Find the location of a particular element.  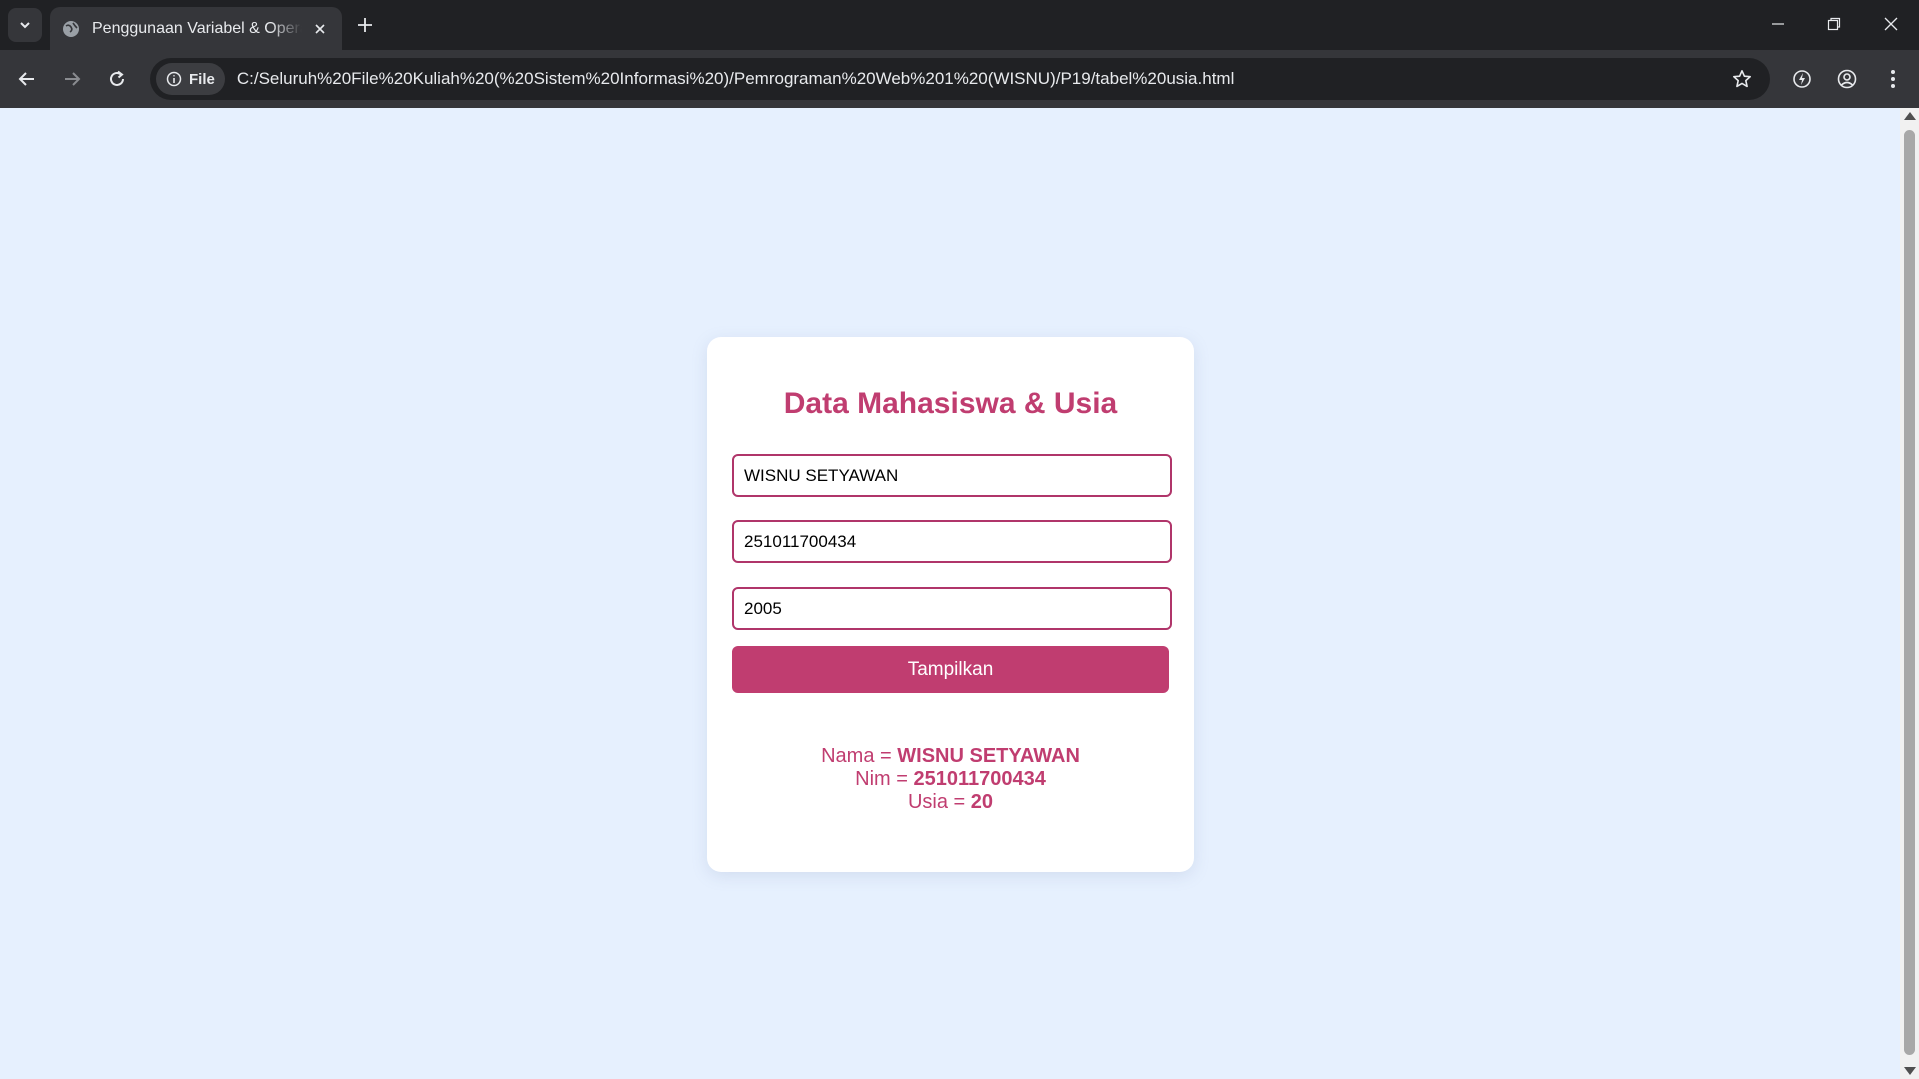

profile-icon is located at coordinates (1847, 79).